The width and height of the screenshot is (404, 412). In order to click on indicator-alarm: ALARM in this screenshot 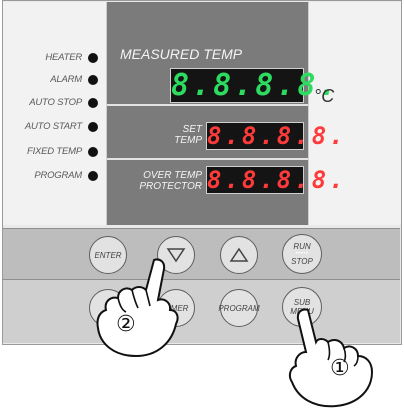, I will do `click(57, 81)`.